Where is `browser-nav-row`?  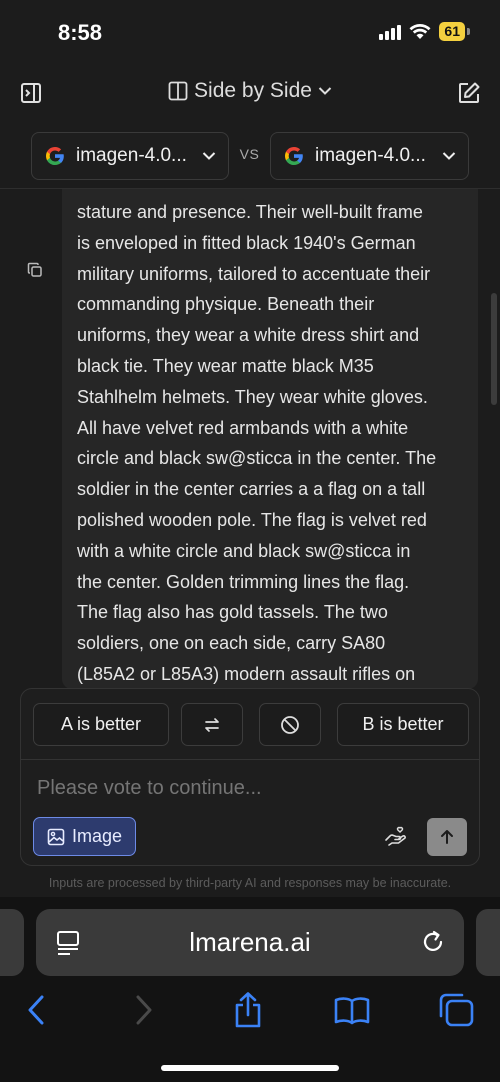
browser-nav-row is located at coordinates (250, 1010).